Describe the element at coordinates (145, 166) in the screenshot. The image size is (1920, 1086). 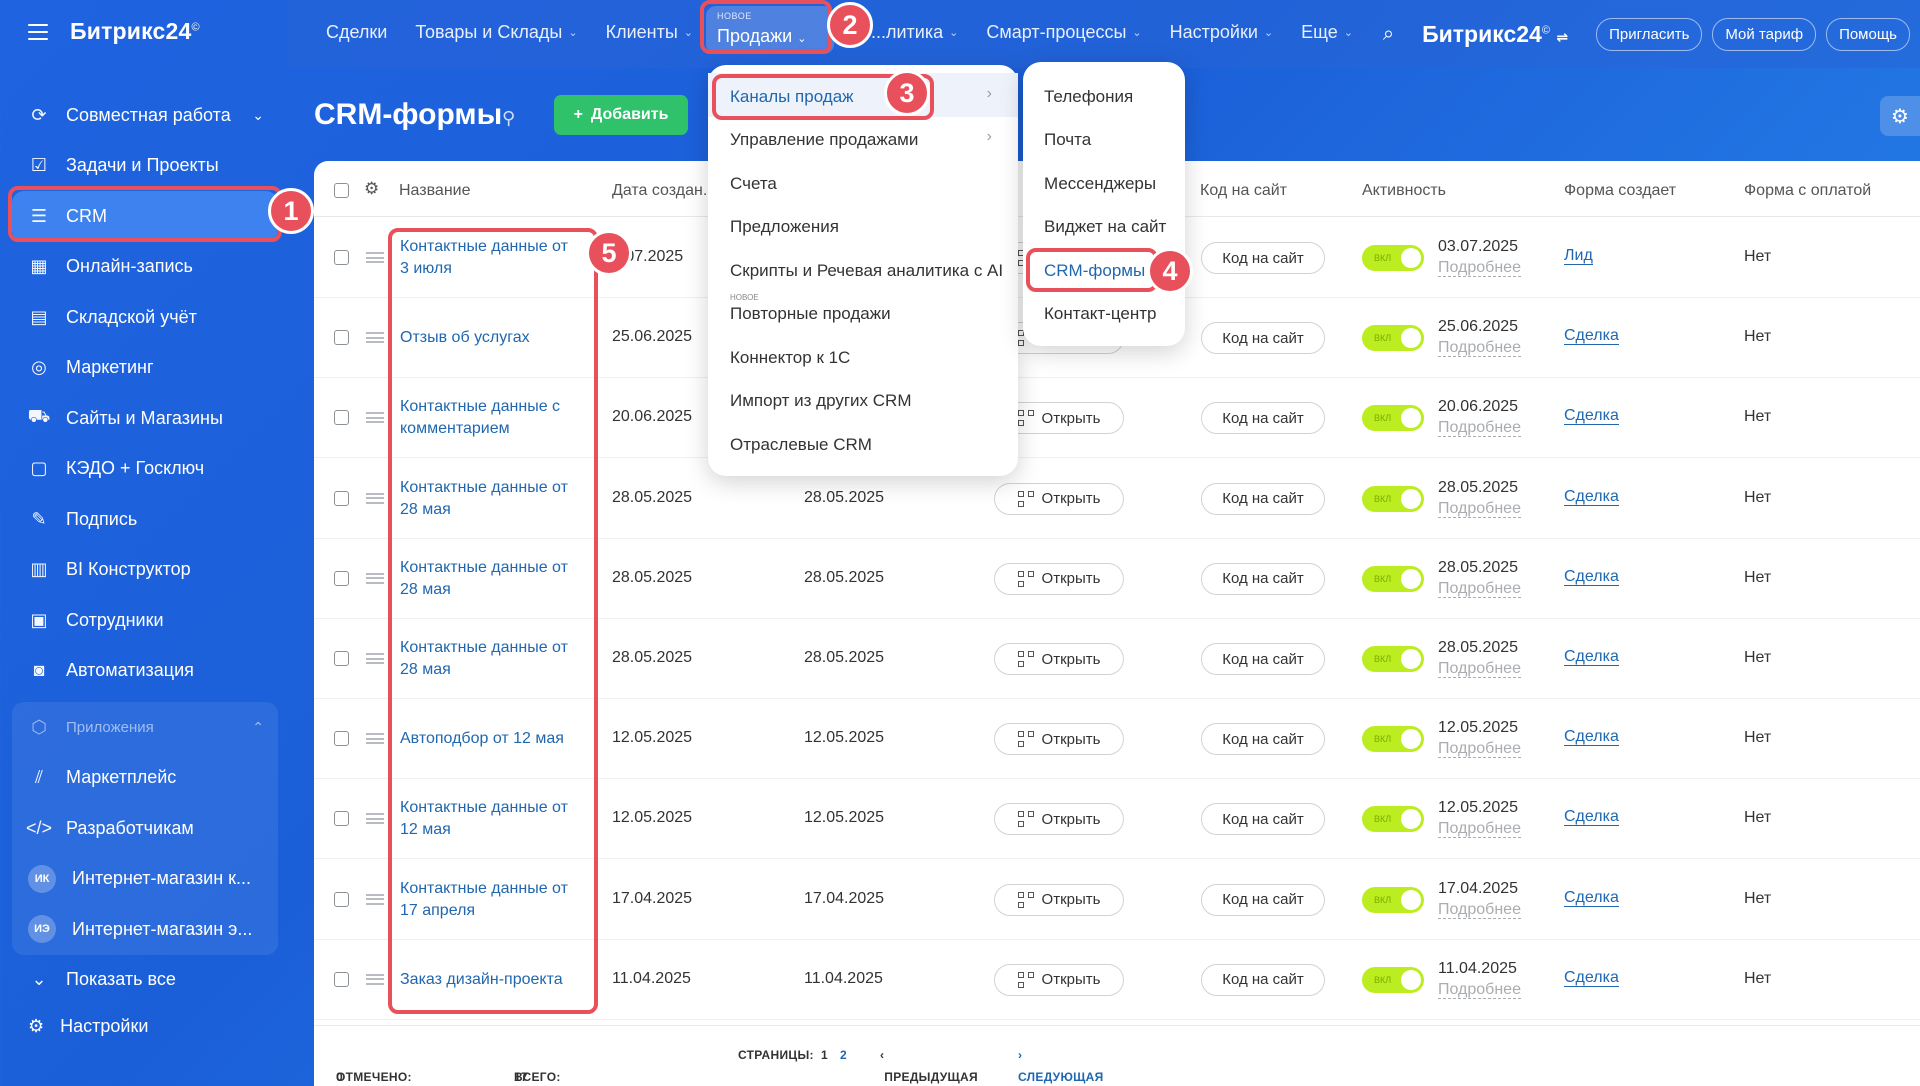
I see `sidebar-item-tasks: ☑ Задачи и Проекты` at that location.